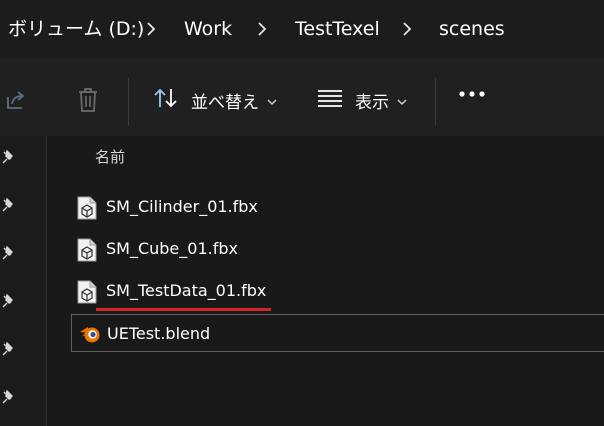 Image resolution: width=604 pixels, height=426 pixels. I want to click on blender-file-icon, so click(90, 334).